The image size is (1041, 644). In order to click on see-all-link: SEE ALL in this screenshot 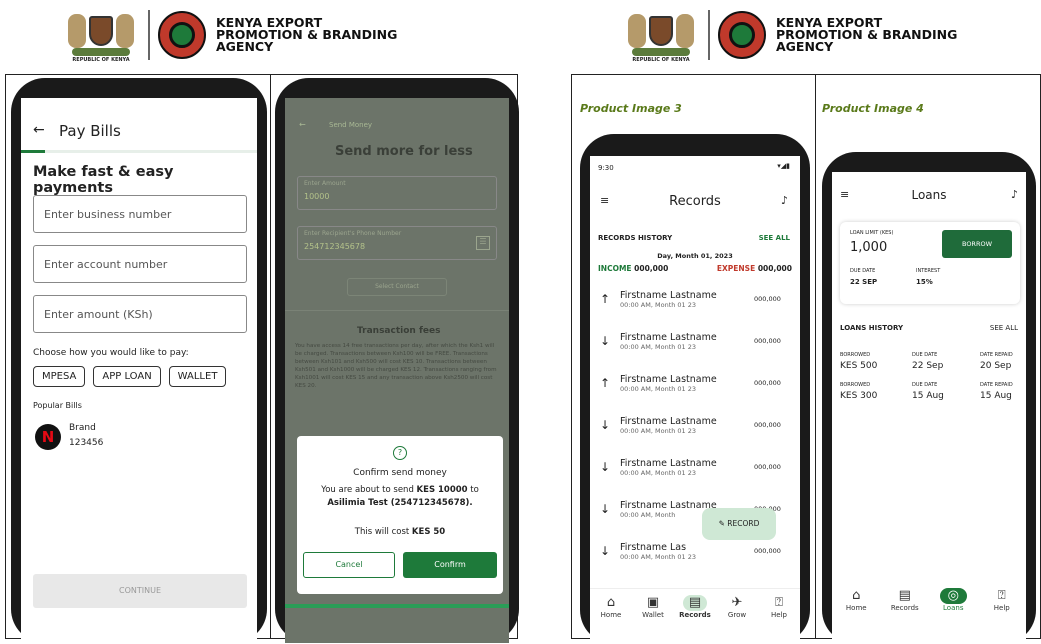, I will do `click(774, 238)`.